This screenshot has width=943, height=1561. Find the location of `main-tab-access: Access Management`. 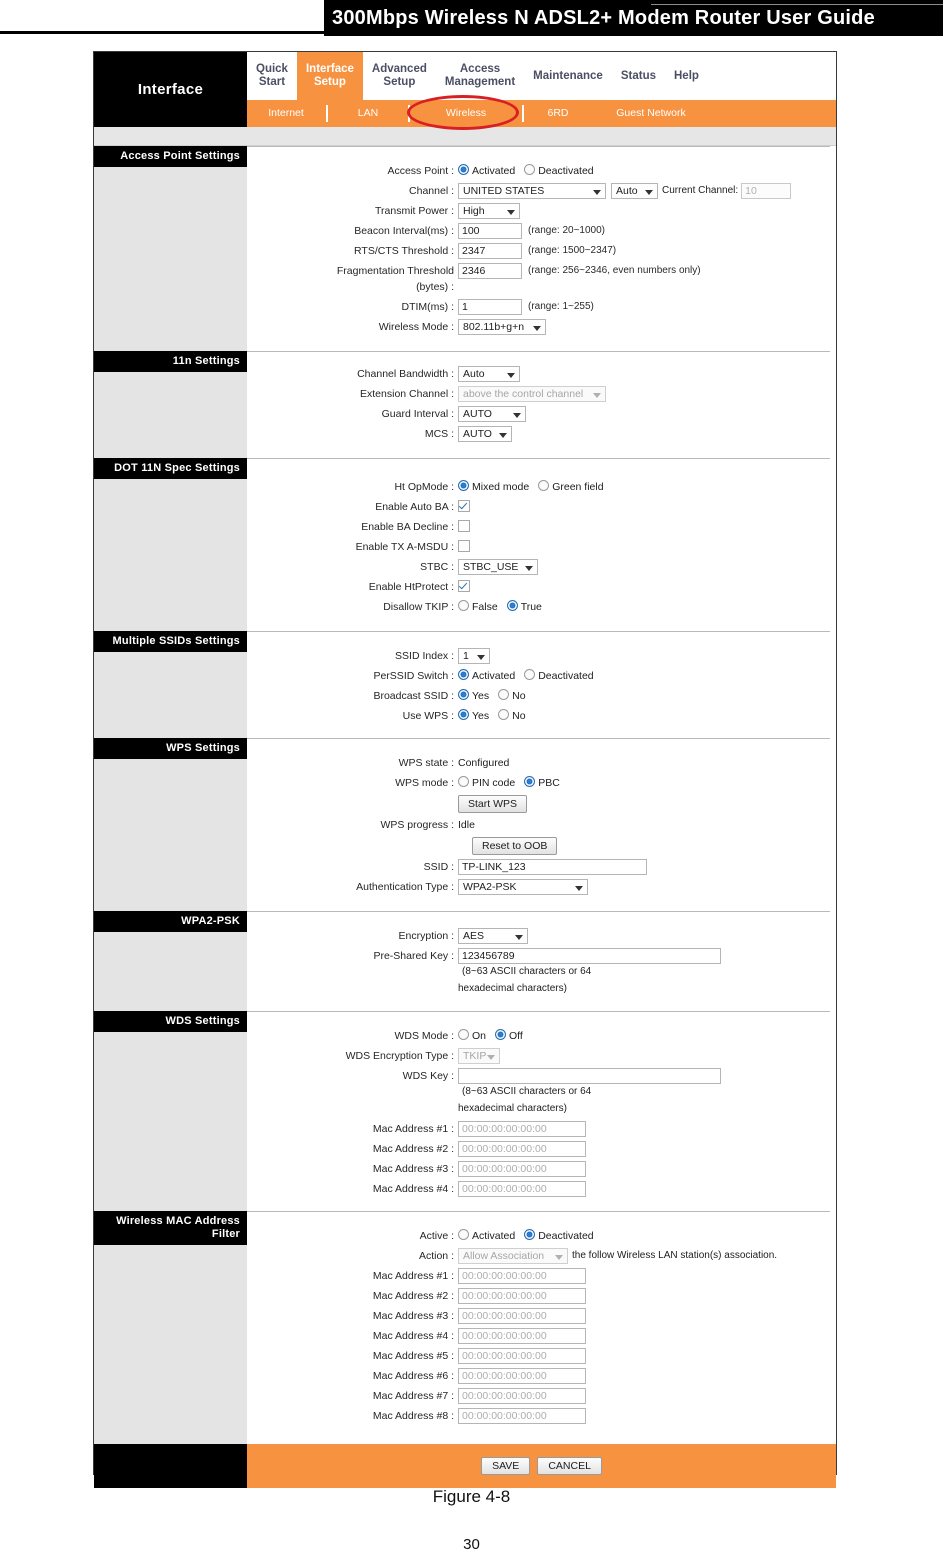

main-tab-access: Access Management is located at coordinates (480, 76).